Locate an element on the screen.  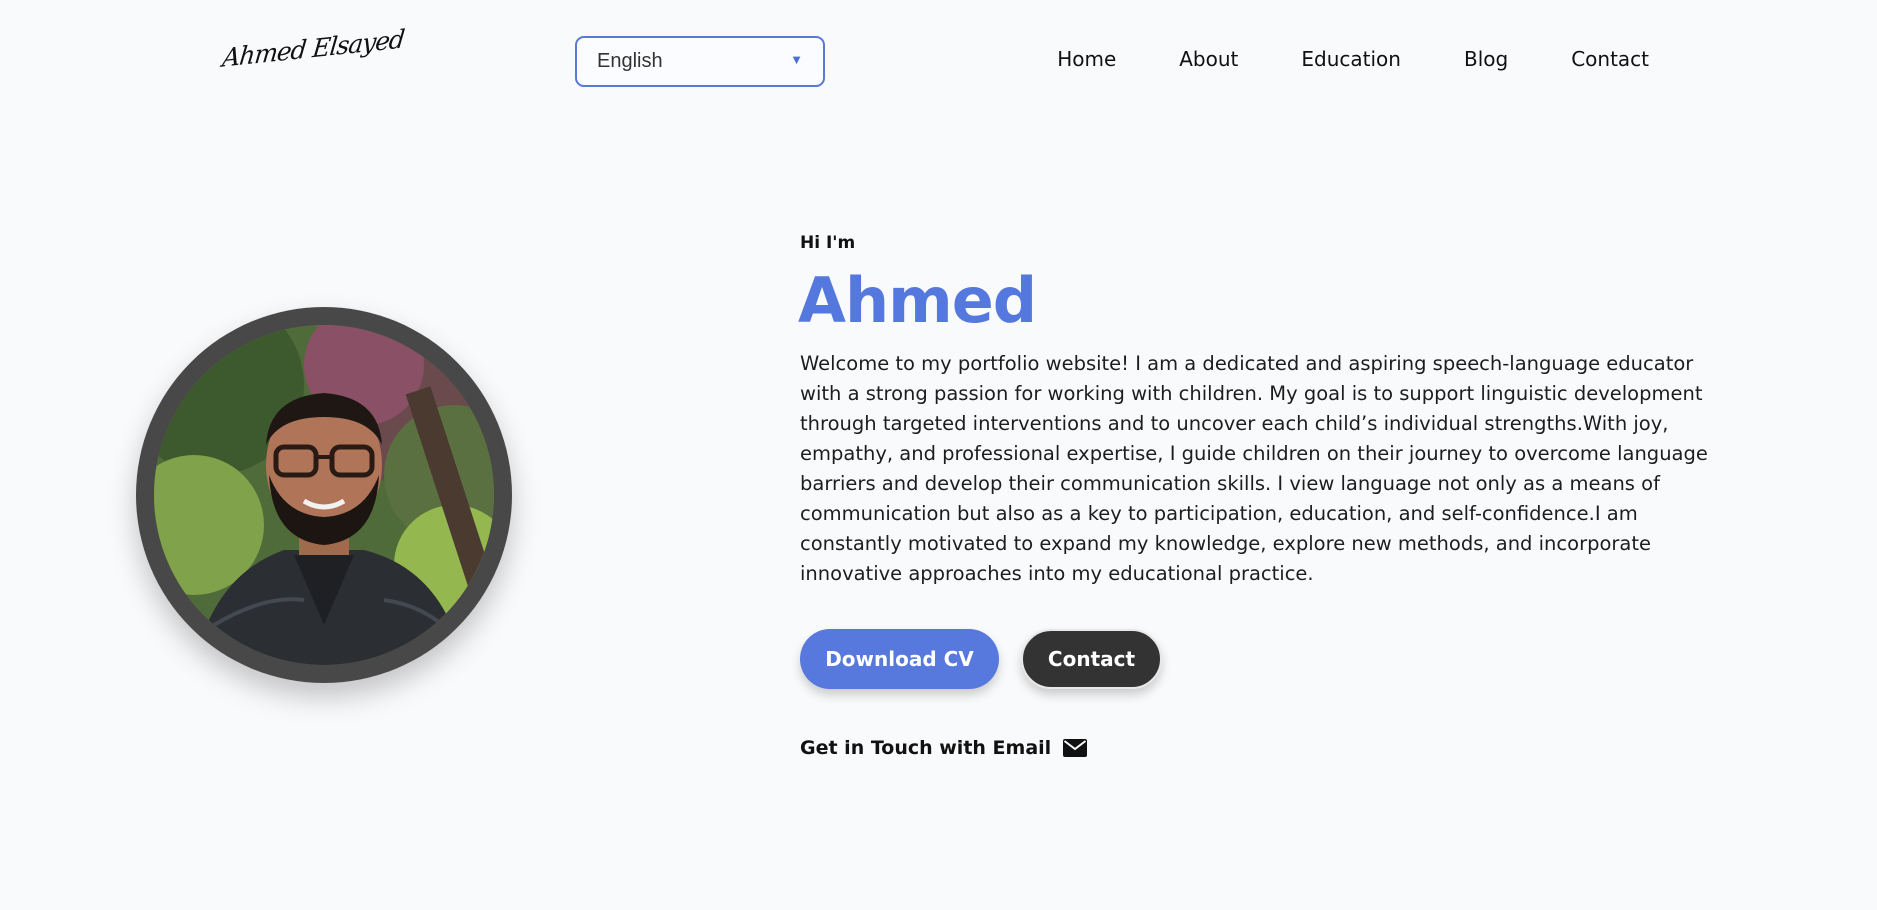
nav-about: About is located at coordinates (1208, 59).